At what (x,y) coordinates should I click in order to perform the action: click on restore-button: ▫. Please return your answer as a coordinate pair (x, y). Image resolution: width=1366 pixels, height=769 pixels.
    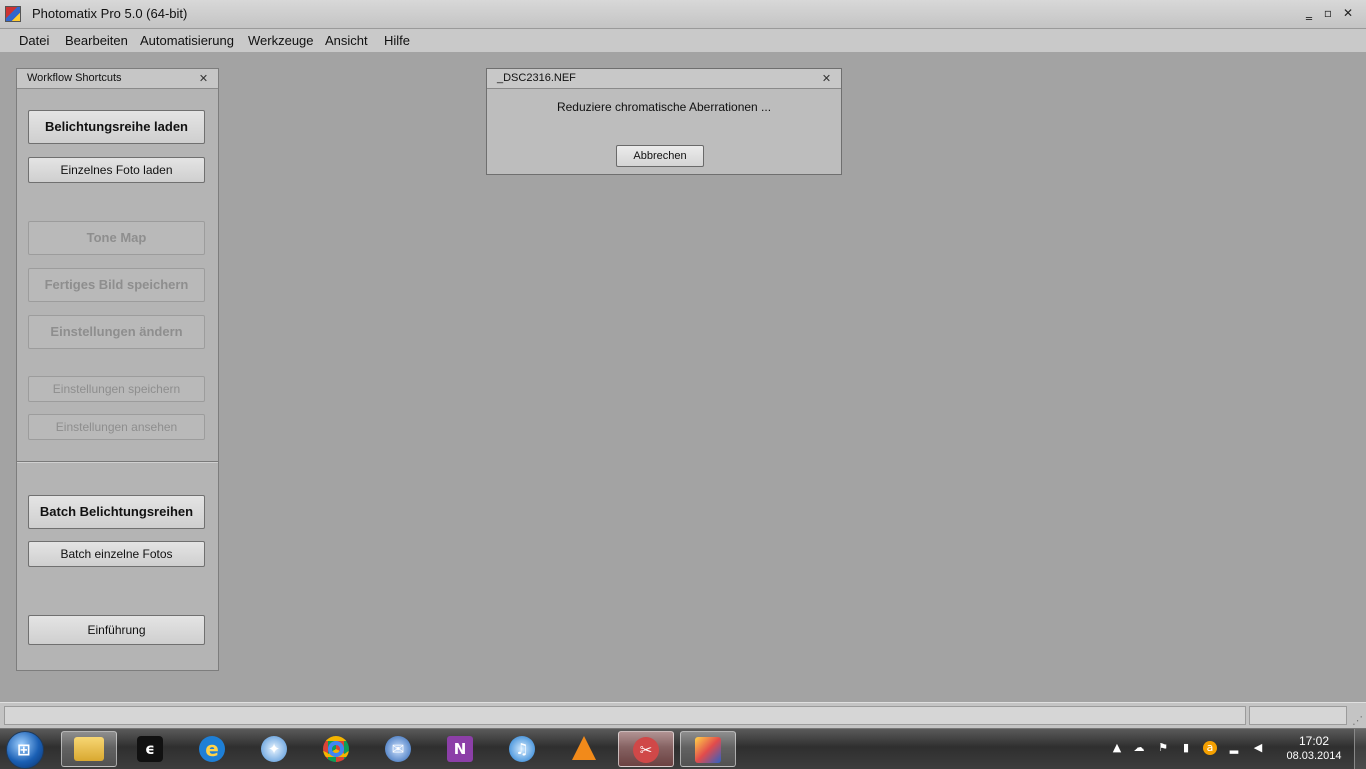
    Looking at the image, I should click on (1328, 13).